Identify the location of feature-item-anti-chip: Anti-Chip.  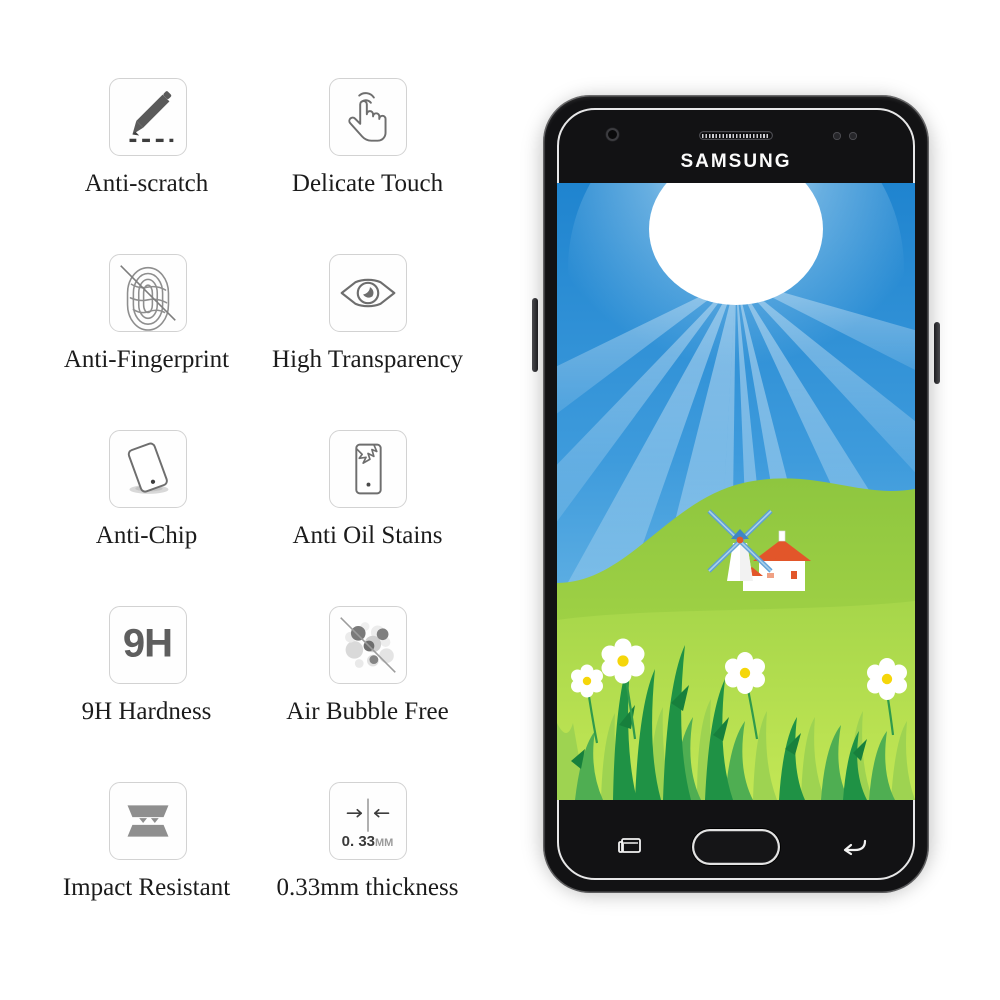
(147, 490).